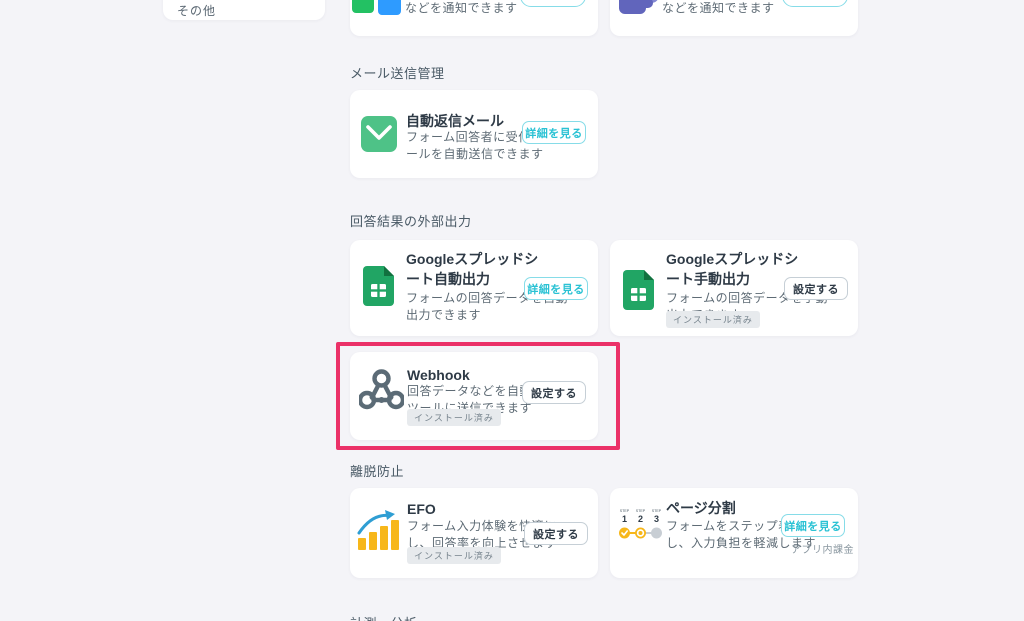  I want to click on svg-text: 2, so click(640, 519).